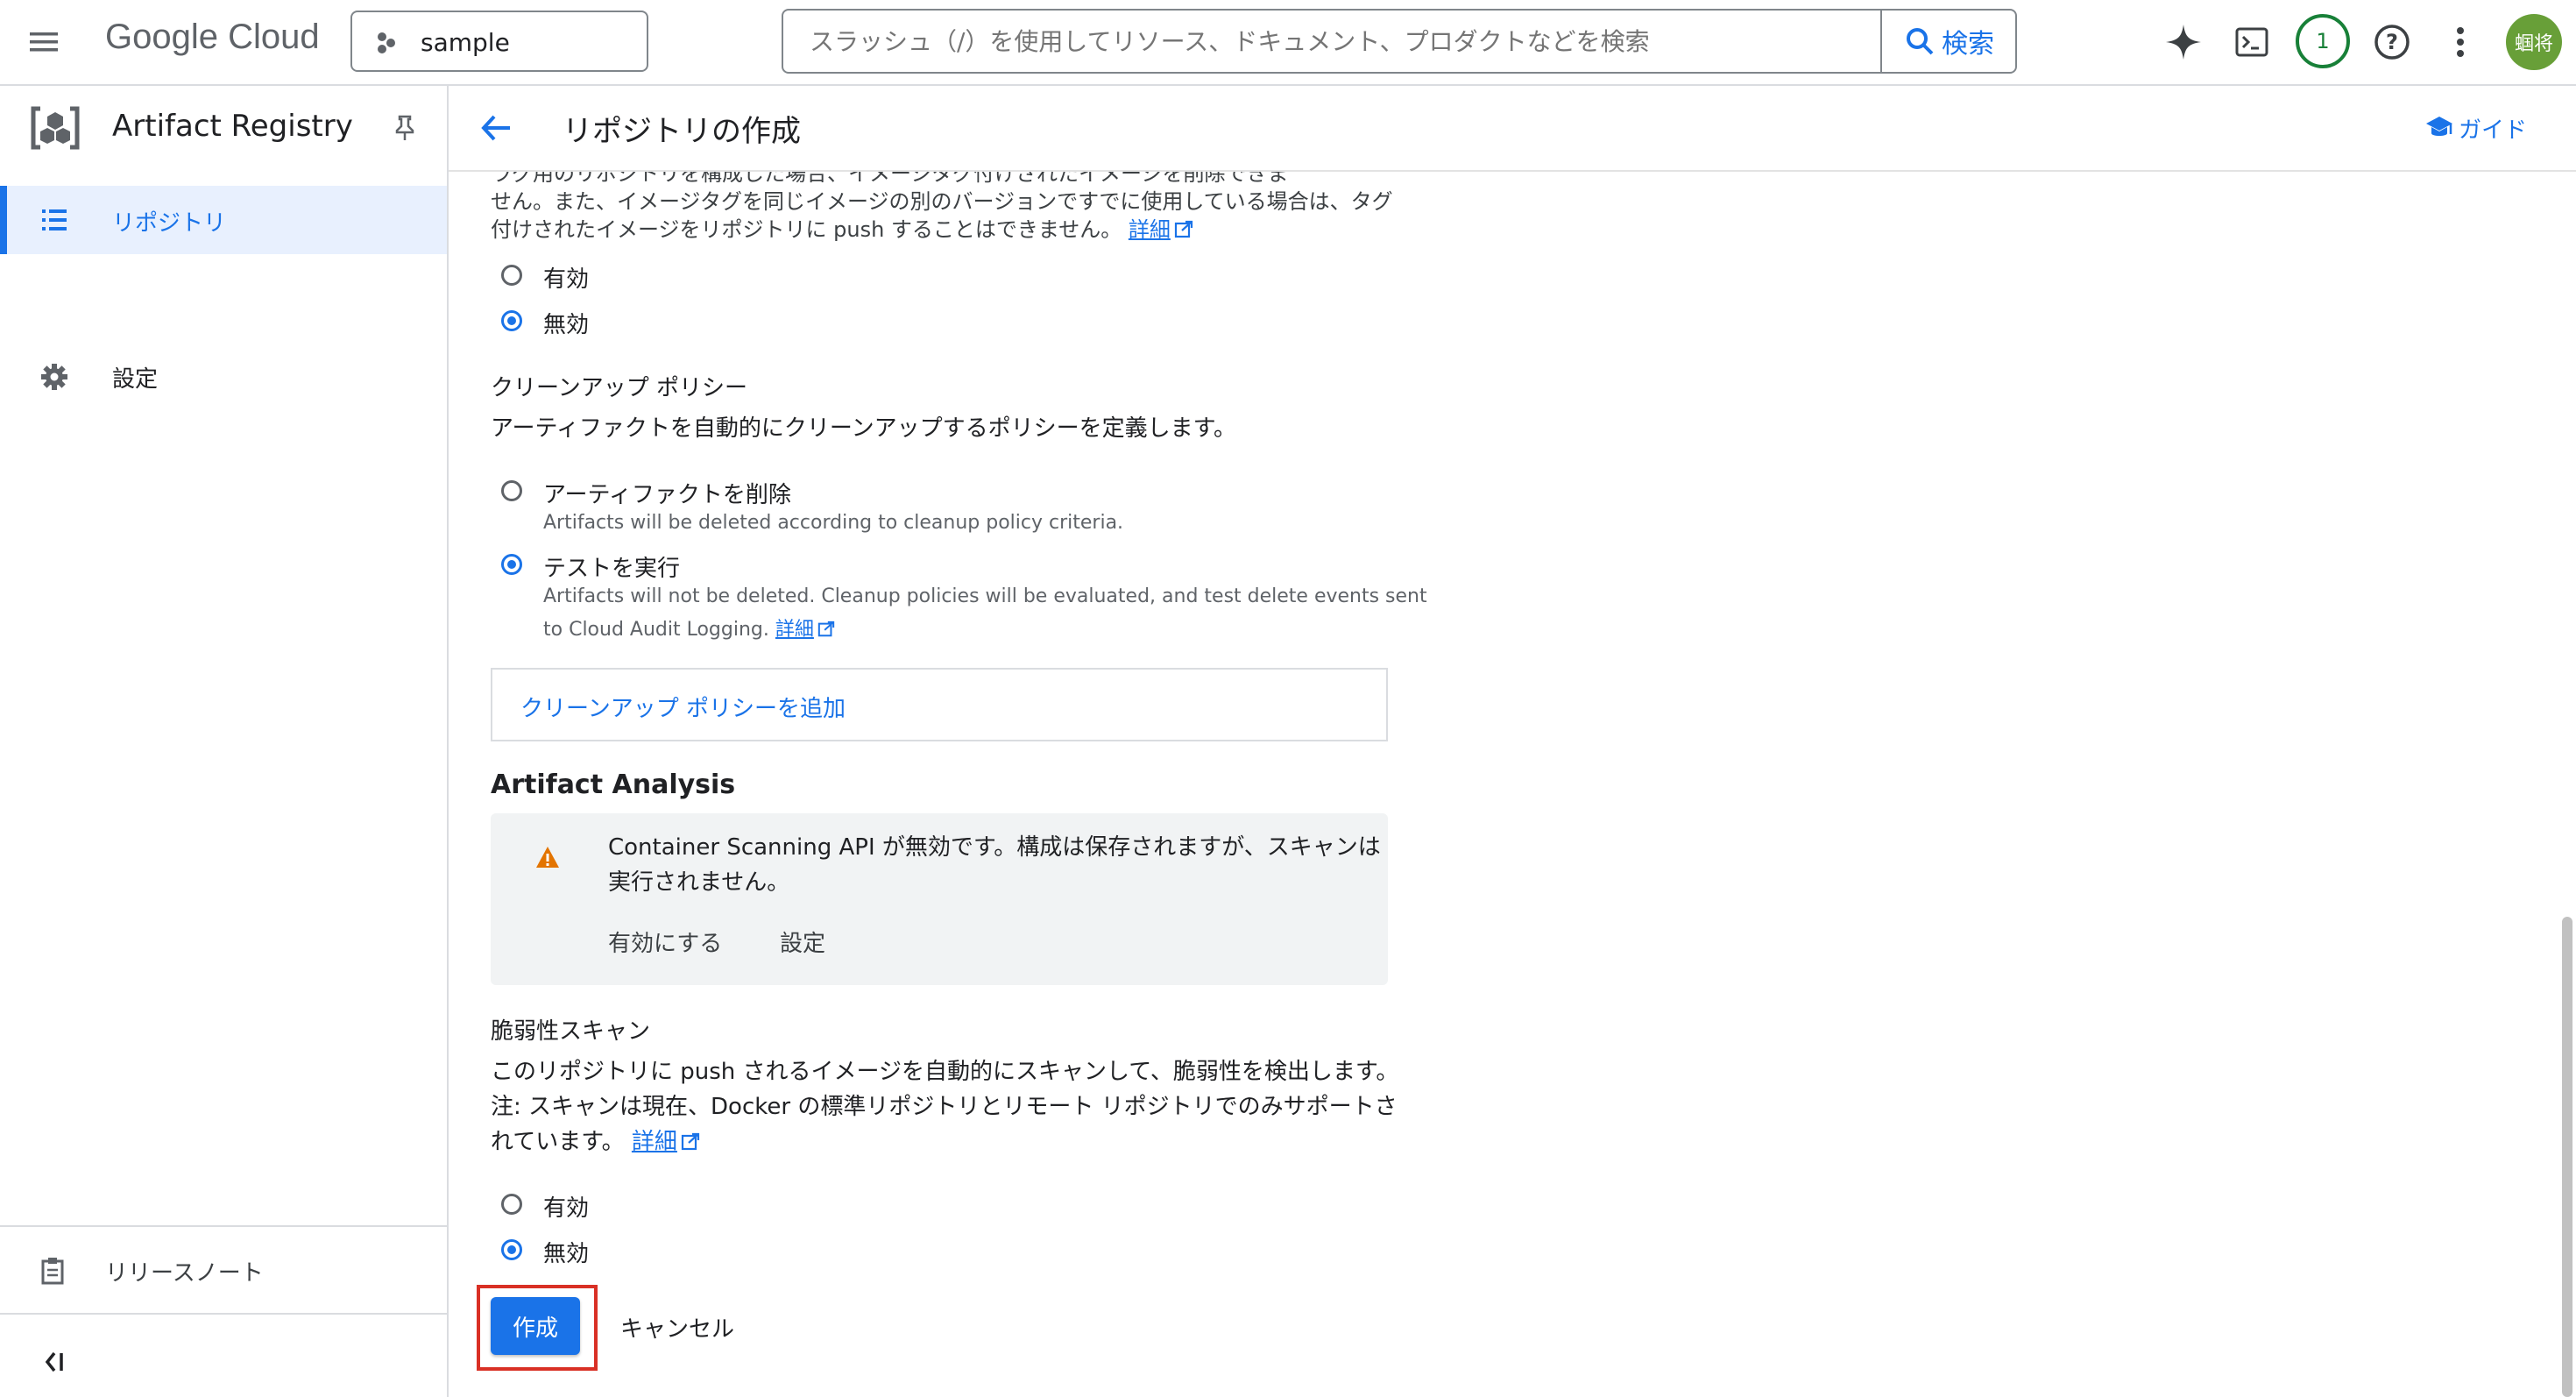 The height and width of the screenshot is (1397, 2576). I want to click on option-help-text: to Cloud Audit Logging., so click(656, 630).